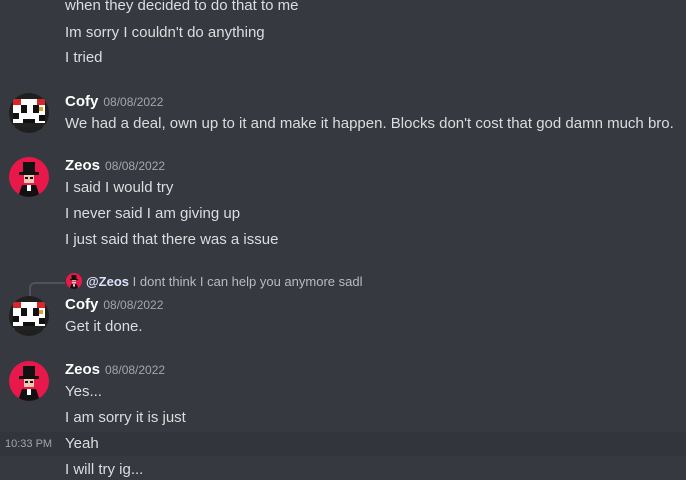 The height and width of the screenshot is (480, 686). What do you see at coordinates (182, 7) in the screenshot?
I see `message-text: when they decided to do that to me` at bounding box center [182, 7].